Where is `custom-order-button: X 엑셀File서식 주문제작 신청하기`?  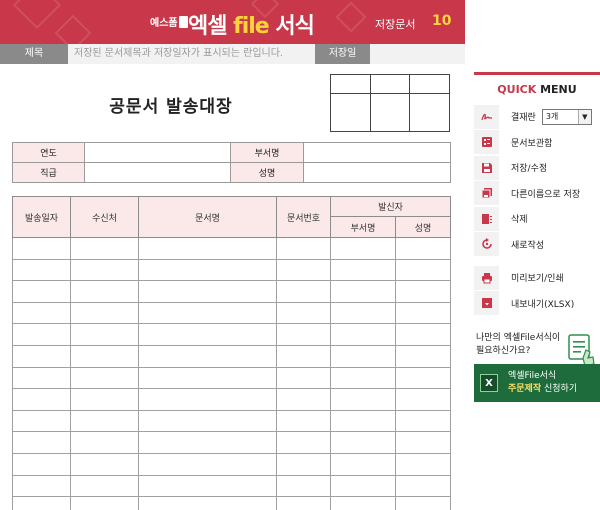
custom-order-button: X 엑셀File서식 주문제작 신청하기 is located at coordinates (537, 383).